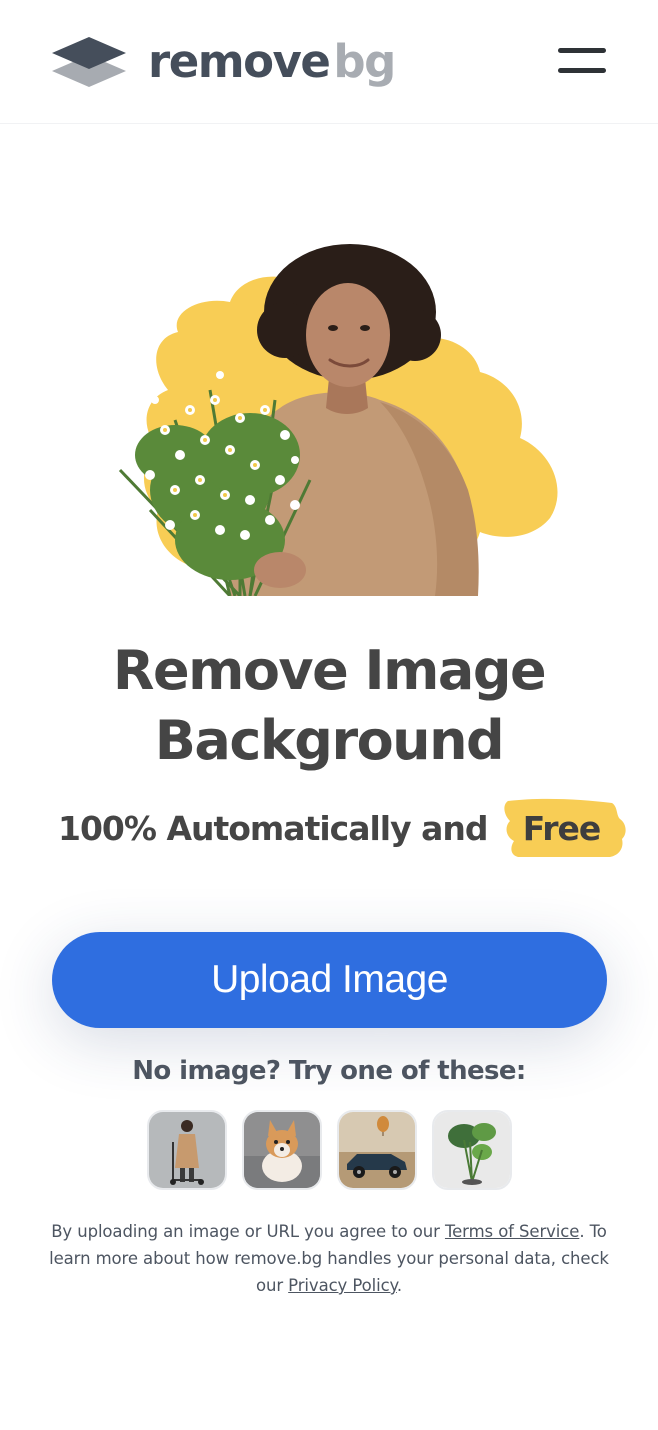 This screenshot has width=658, height=1430. I want to click on sample-images-label: No image? Try one of these:, so click(329, 1071).